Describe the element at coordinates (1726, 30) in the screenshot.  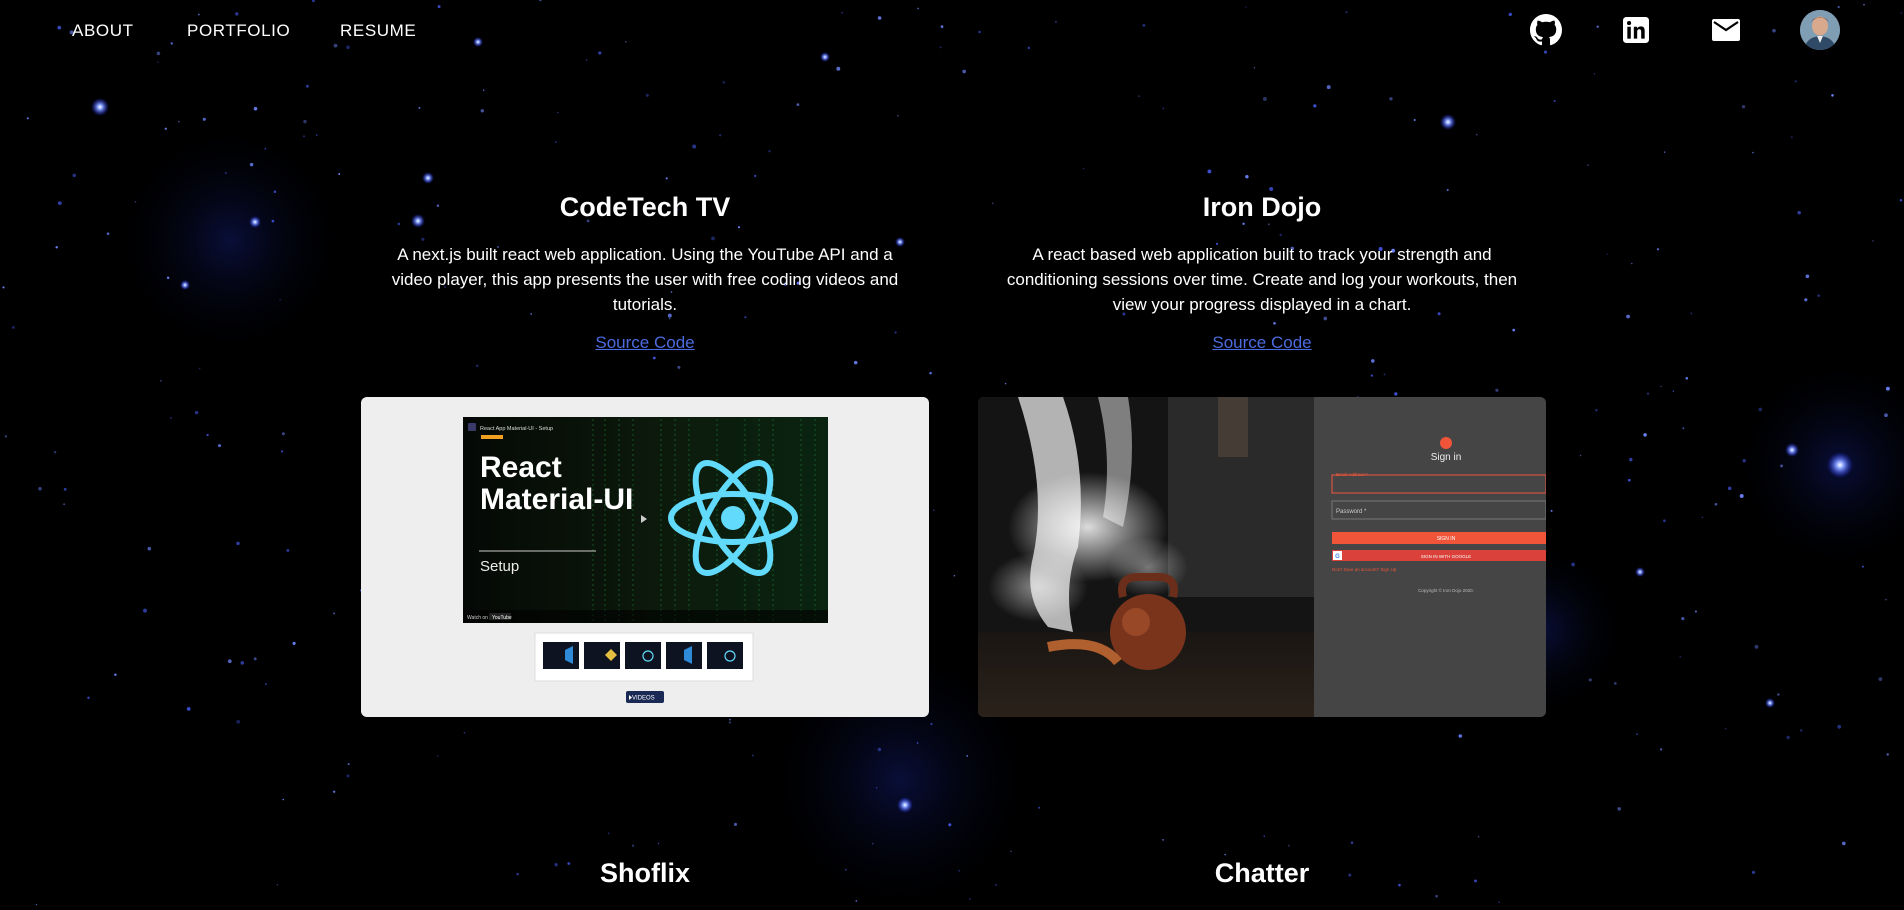
I see `mail-icon` at that location.